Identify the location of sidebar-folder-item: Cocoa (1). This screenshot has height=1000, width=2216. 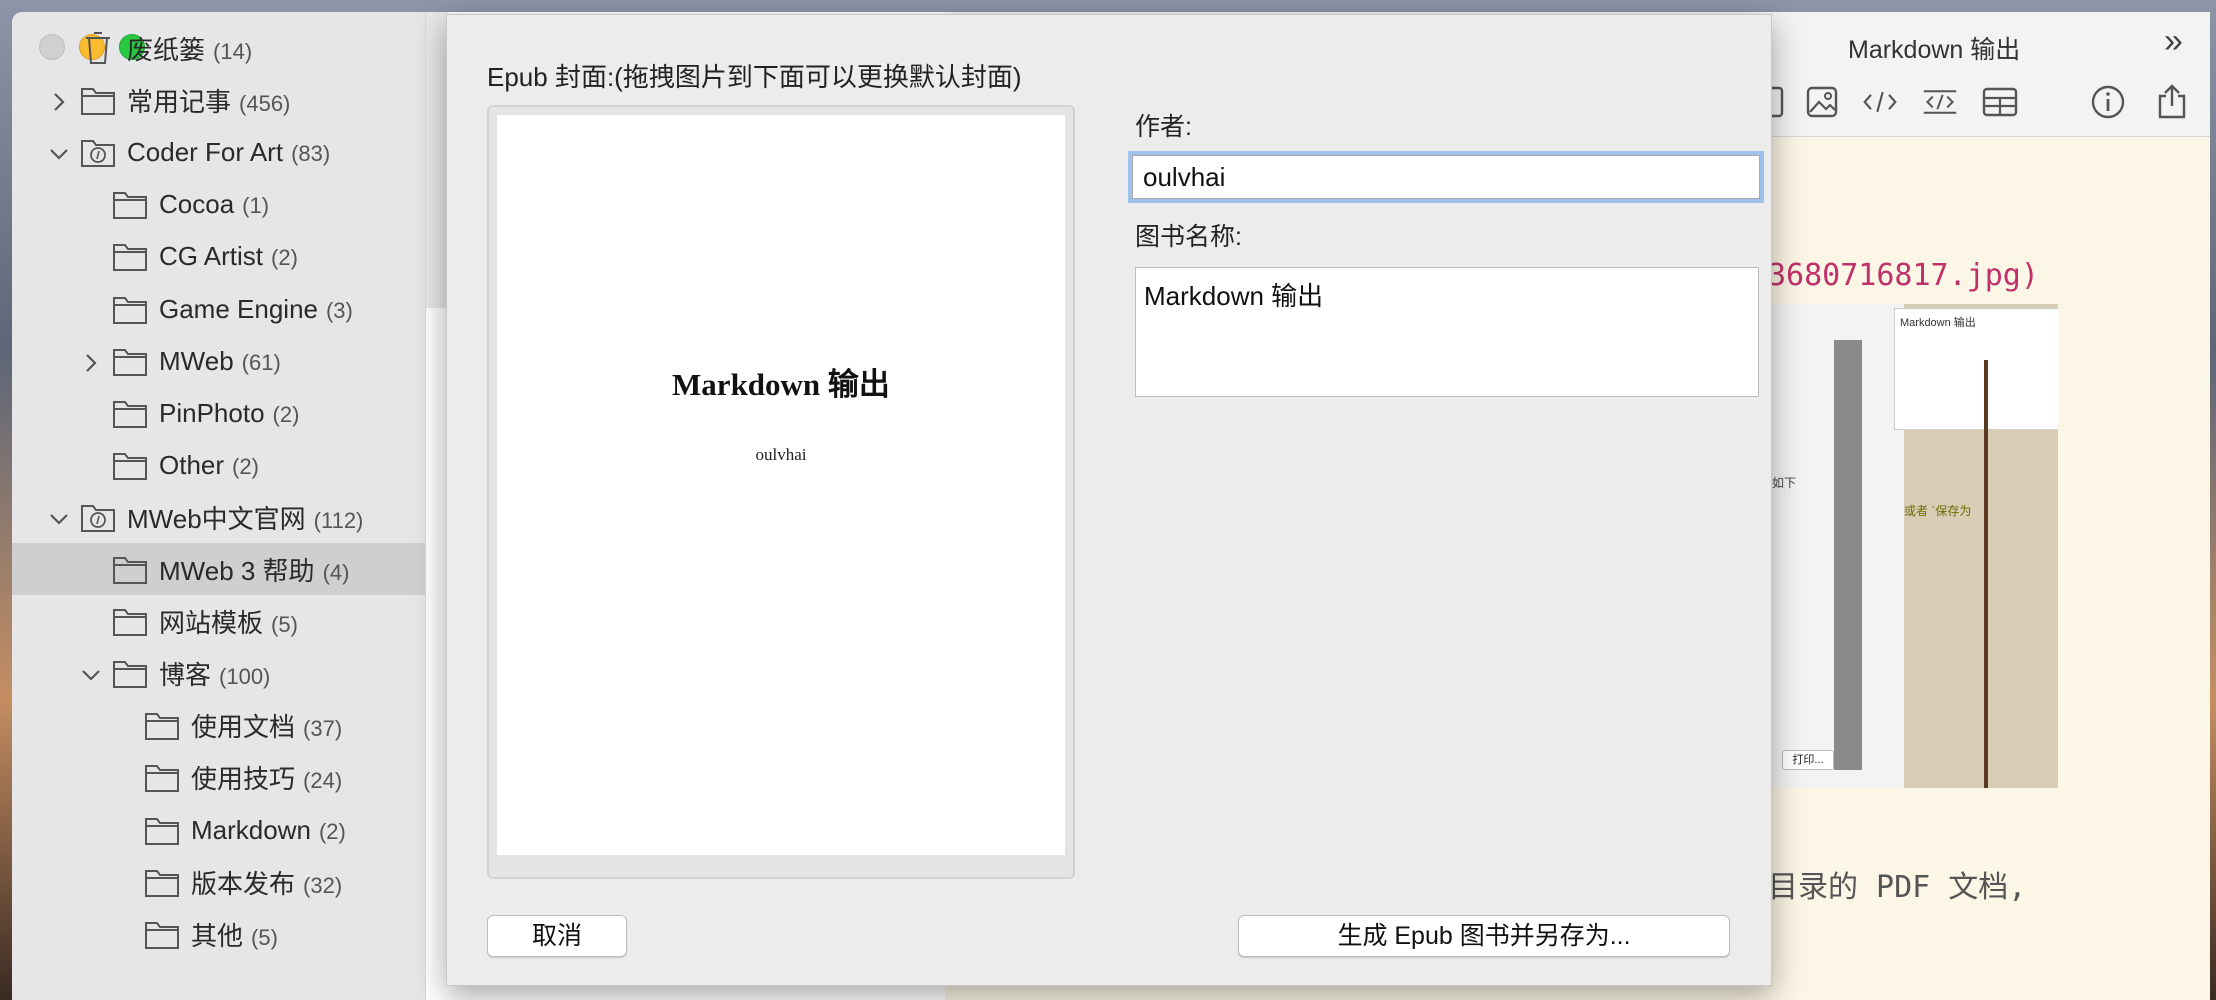
(218, 204).